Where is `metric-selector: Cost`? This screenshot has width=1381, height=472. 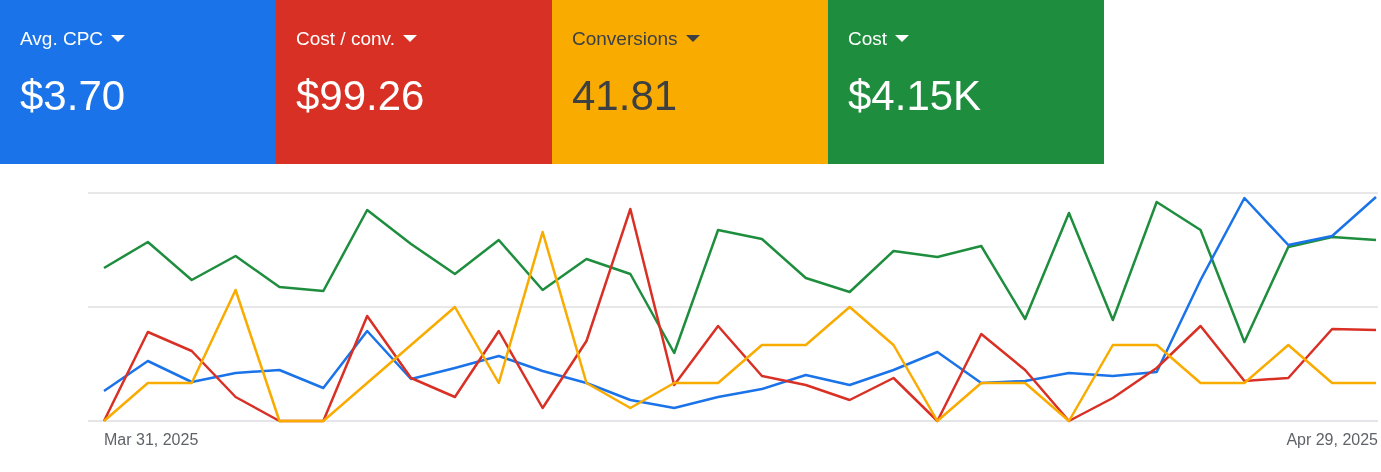
metric-selector: Cost is located at coordinates (879, 39).